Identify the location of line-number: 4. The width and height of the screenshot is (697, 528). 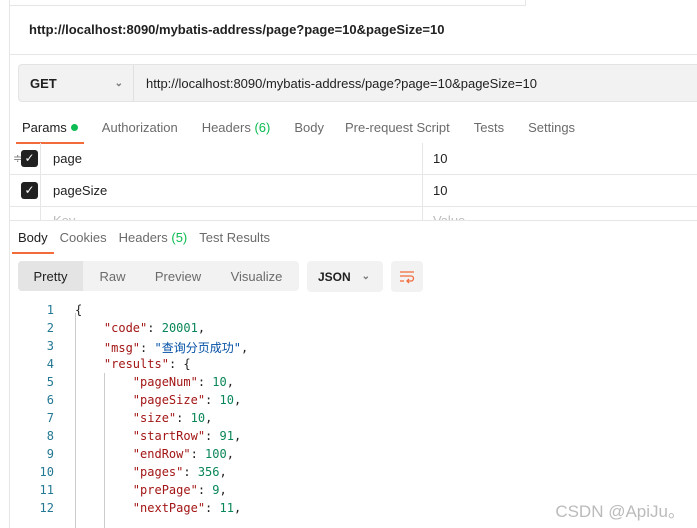
(50, 364).